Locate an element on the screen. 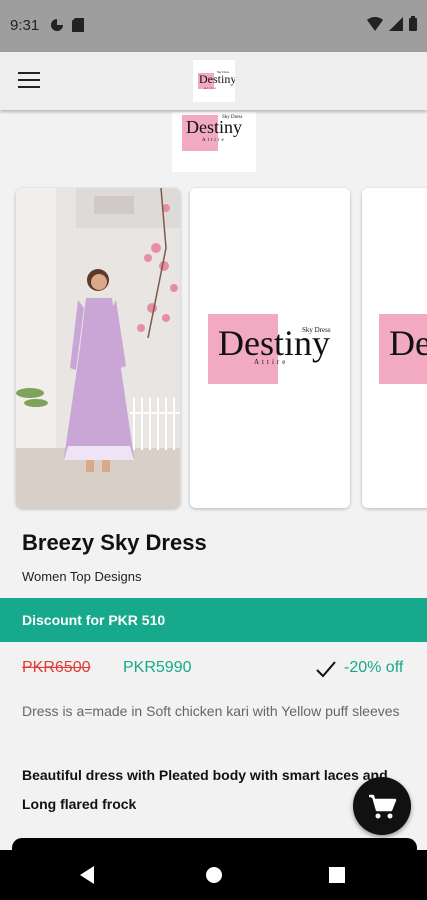 Image resolution: width=427 pixels, height=900 pixels. signal-icon is located at coordinates (396, 23).